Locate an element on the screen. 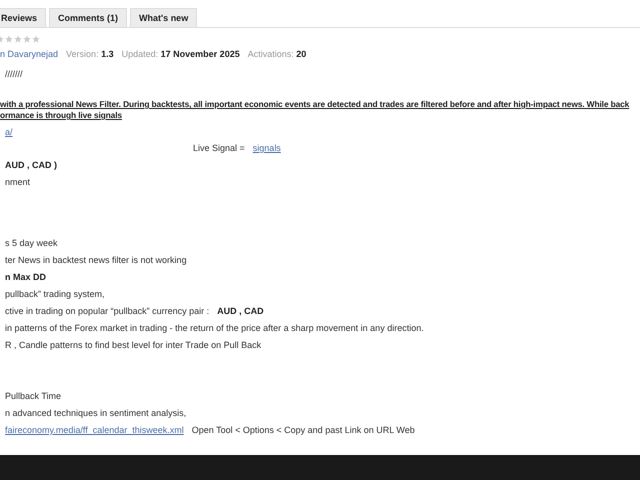 The width and height of the screenshot is (640, 480). text-link: faireconomy.media/ff_calendar_thisweek.xml is located at coordinates (94, 430).